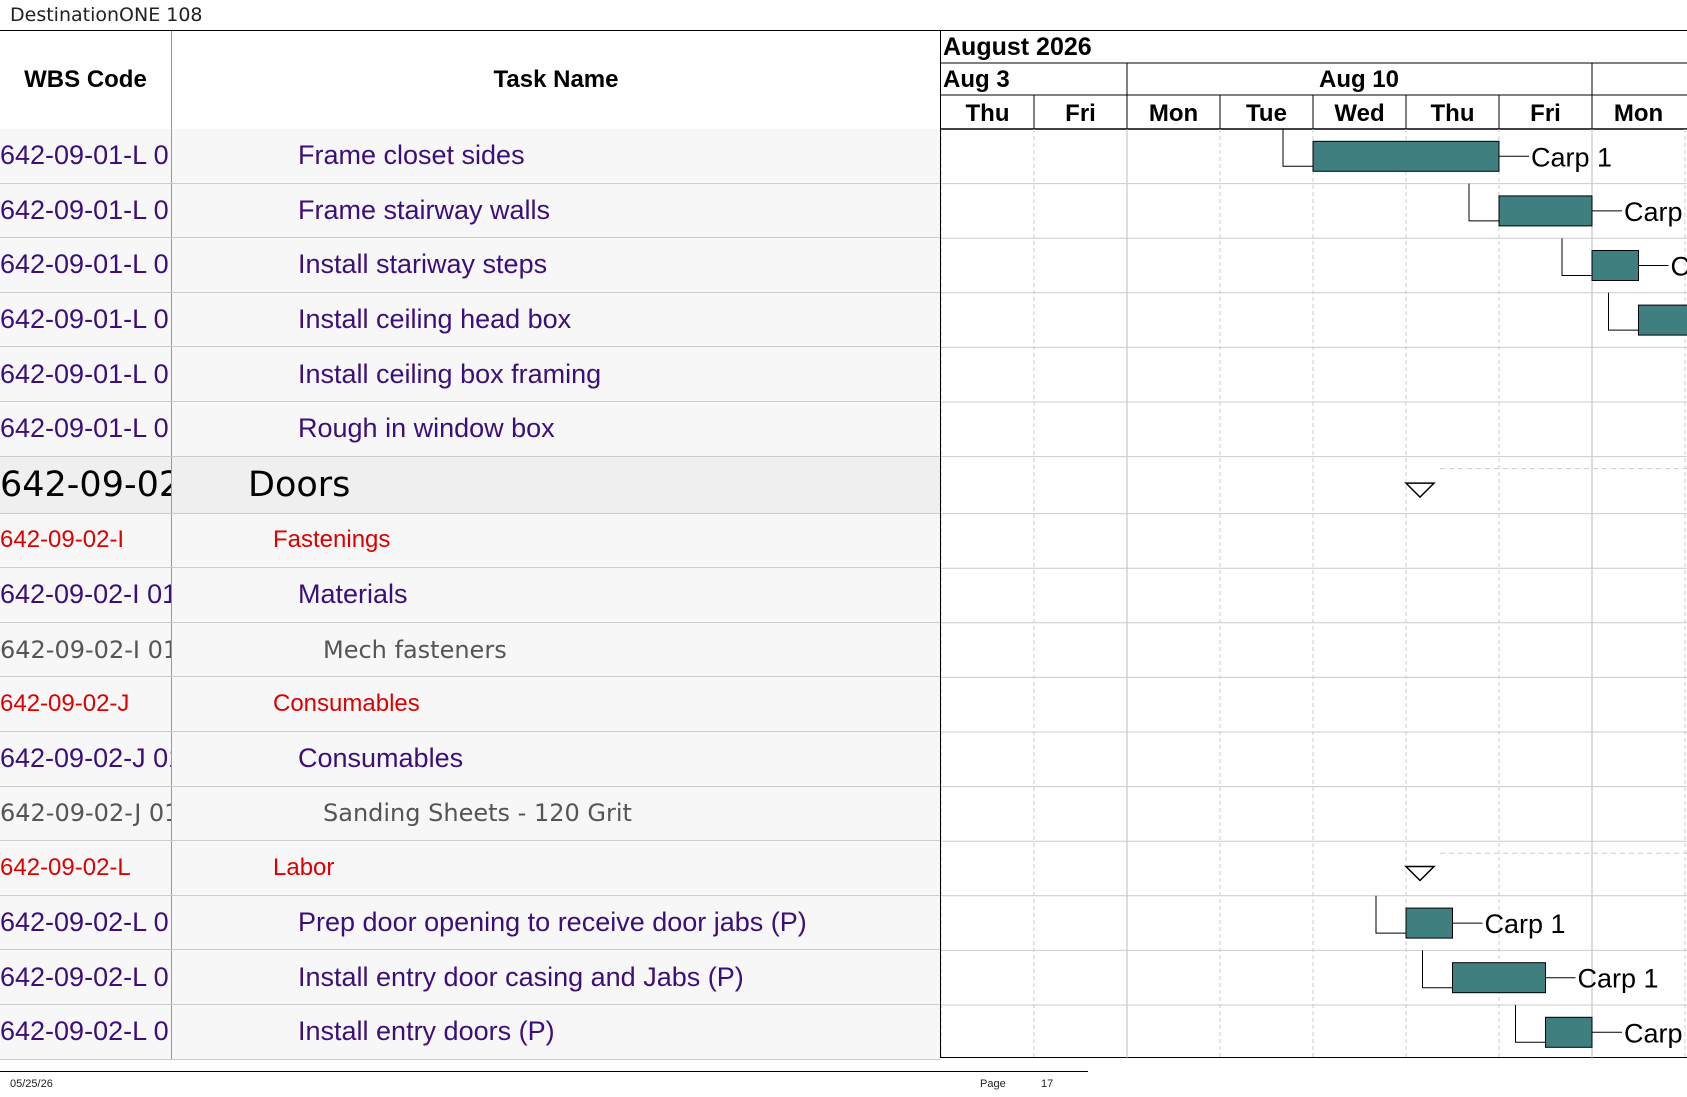 The height and width of the screenshot is (1097, 1687). I want to click on table-row: 642-09-02-J 01 Sanding Sheets - 120 Grit, so click(470, 814).